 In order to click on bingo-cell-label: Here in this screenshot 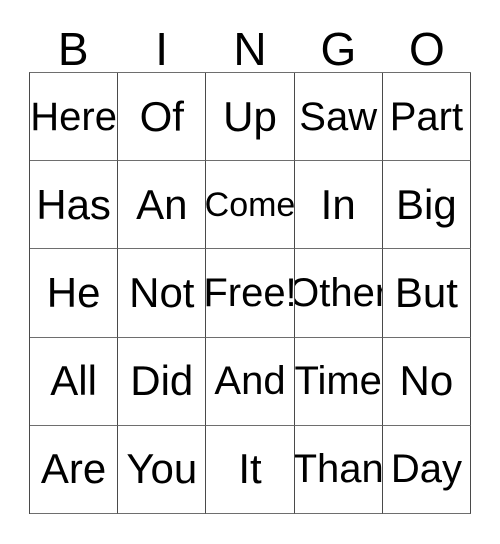, I will do `click(73, 116)`.